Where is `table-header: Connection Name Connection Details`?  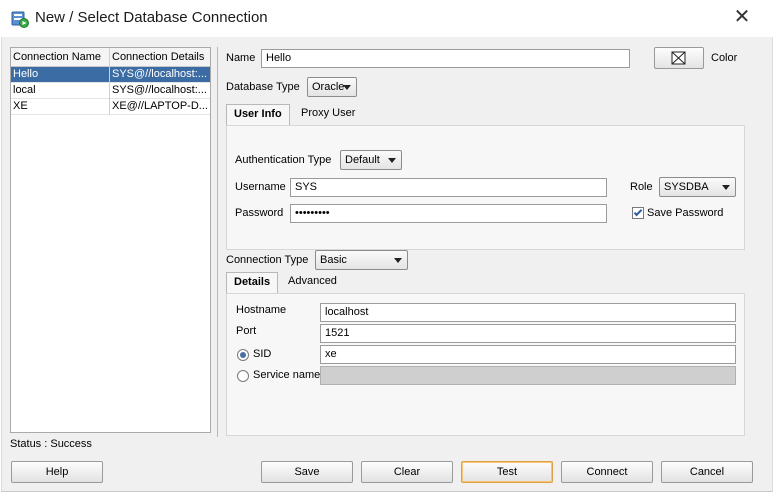 table-header: Connection Name Connection Details is located at coordinates (110, 57).